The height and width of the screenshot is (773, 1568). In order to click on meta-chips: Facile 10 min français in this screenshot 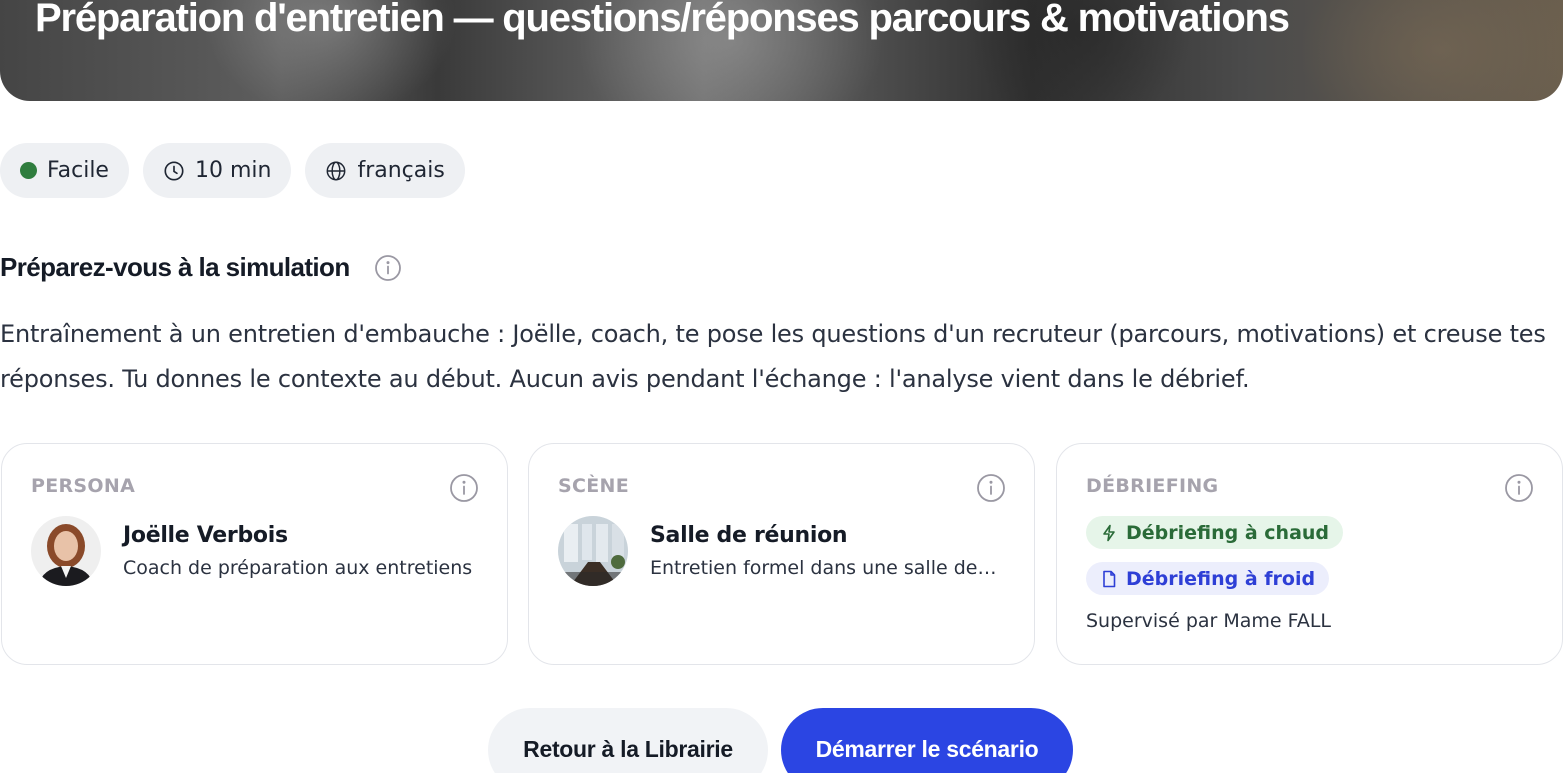, I will do `click(232, 170)`.